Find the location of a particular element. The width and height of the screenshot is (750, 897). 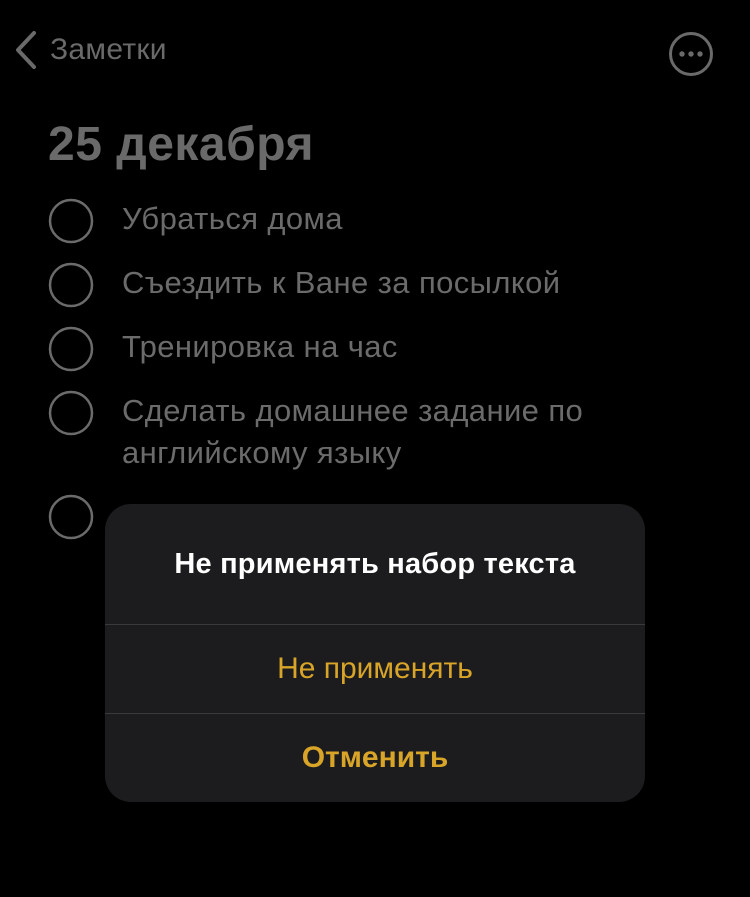

chevron-left-icon is located at coordinates (26, 50).